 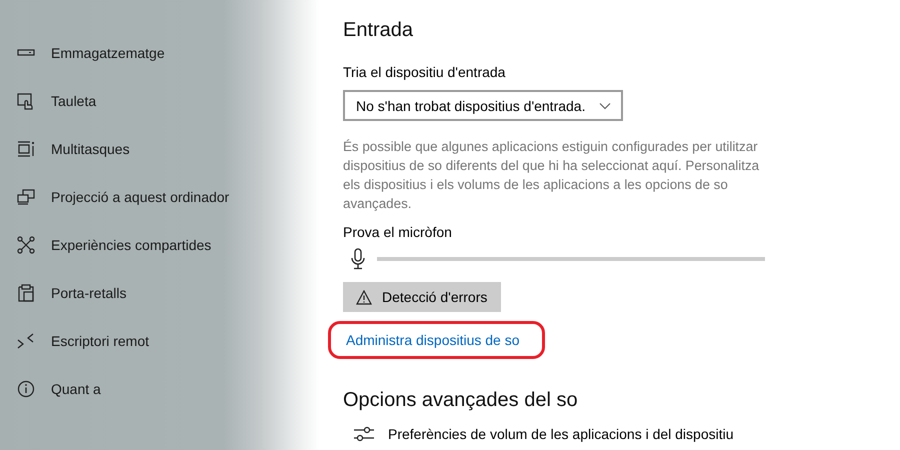 What do you see at coordinates (422, 297) in the screenshot?
I see `troubleshoot-button: Detecció d'errors` at bounding box center [422, 297].